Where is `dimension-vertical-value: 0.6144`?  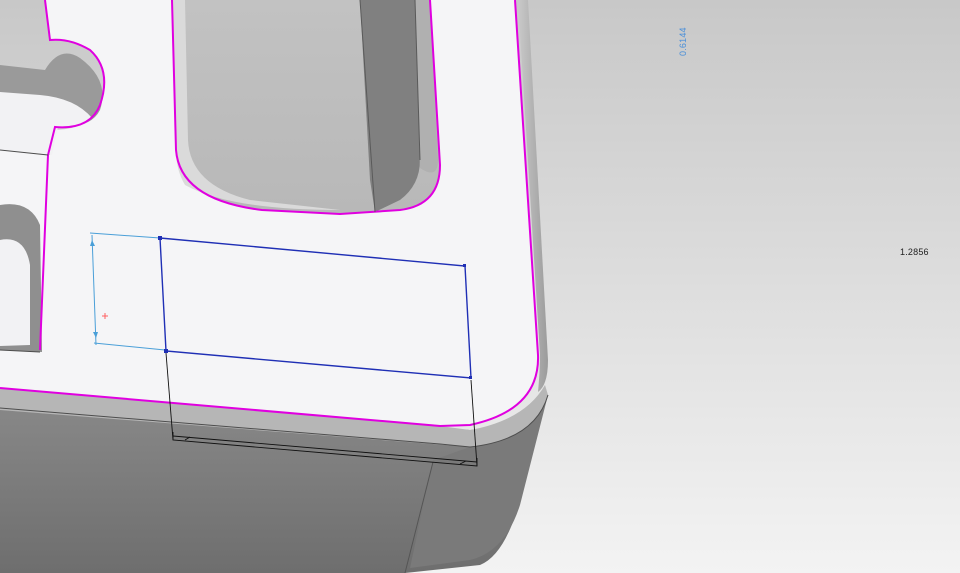 dimension-vertical-value: 0.6144 is located at coordinates (683, 41).